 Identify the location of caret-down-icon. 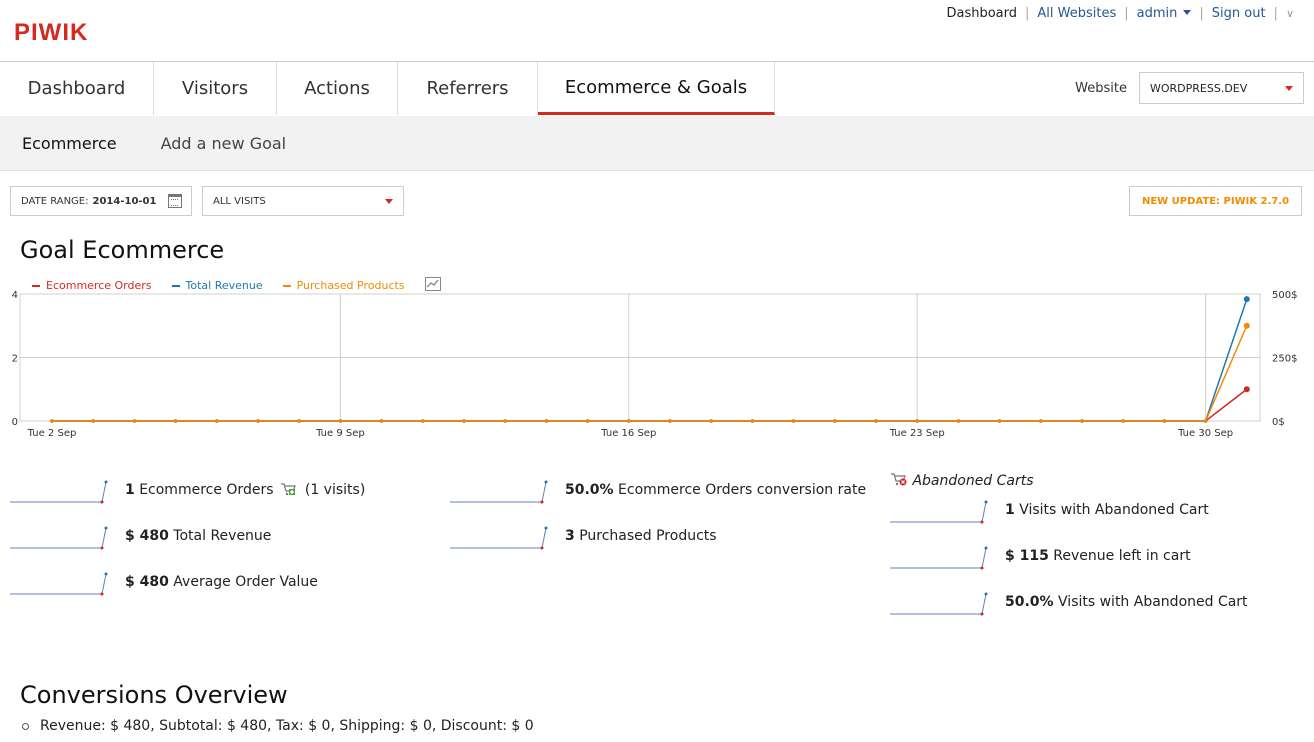
(1187, 12).